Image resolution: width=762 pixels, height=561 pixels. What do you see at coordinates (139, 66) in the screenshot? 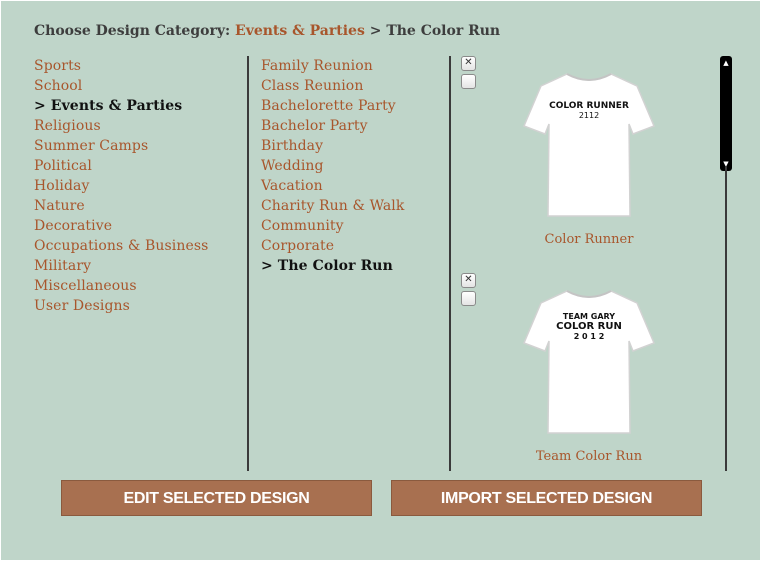
I see `category-item-sports: Sports` at bounding box center [139, 66].